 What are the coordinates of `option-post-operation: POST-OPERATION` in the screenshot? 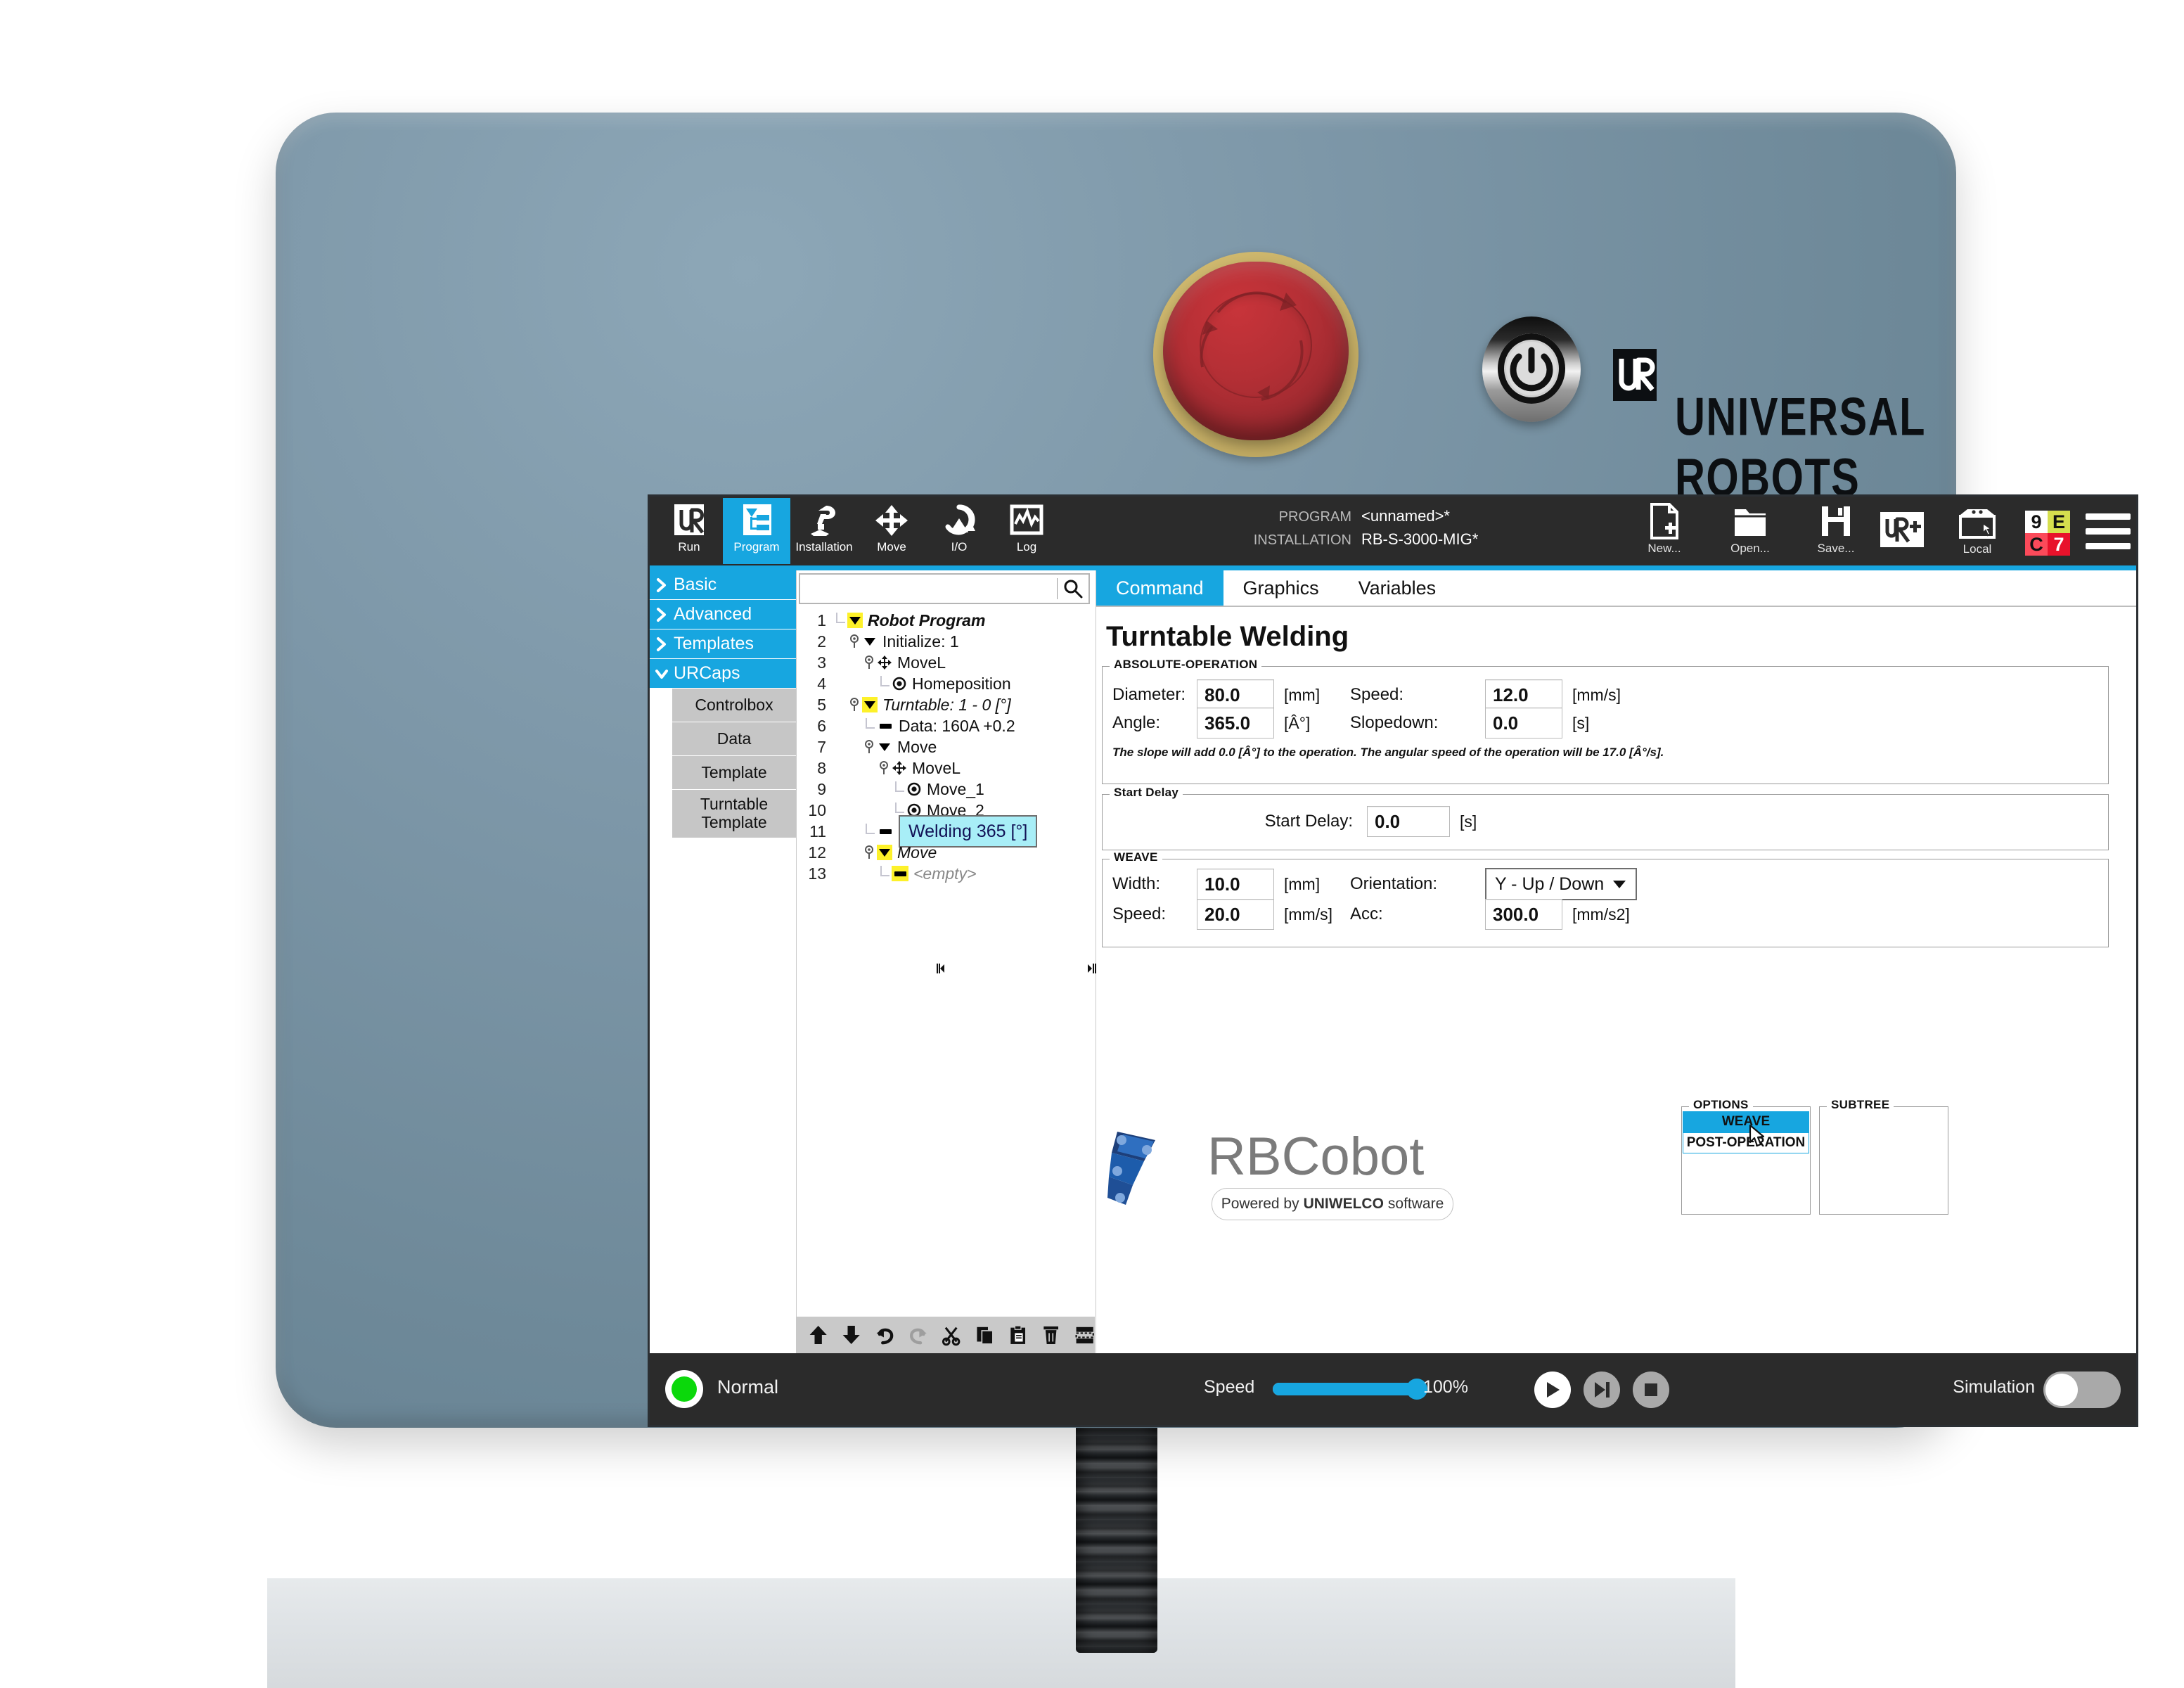 It's located at (1746, 1143).